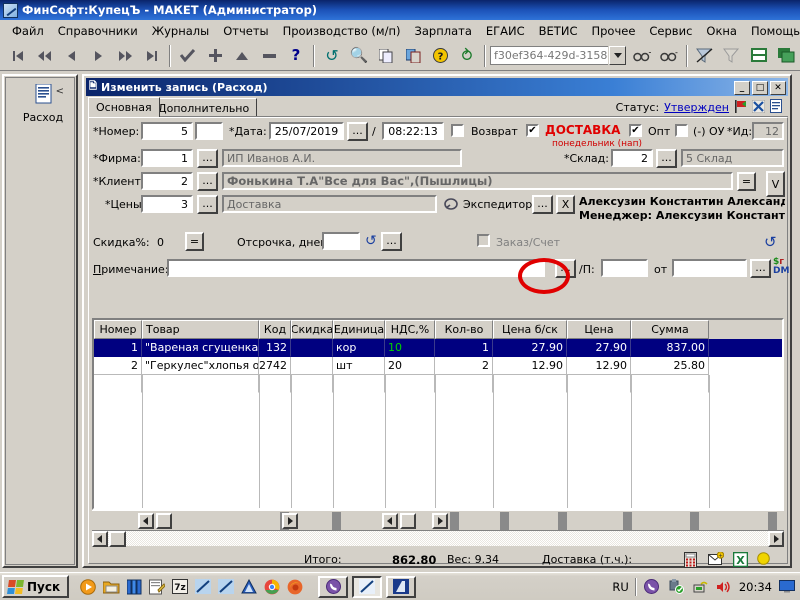 This screenshot has width=800, height=600. I want to click on prev-record-icon, so click(71, 56).